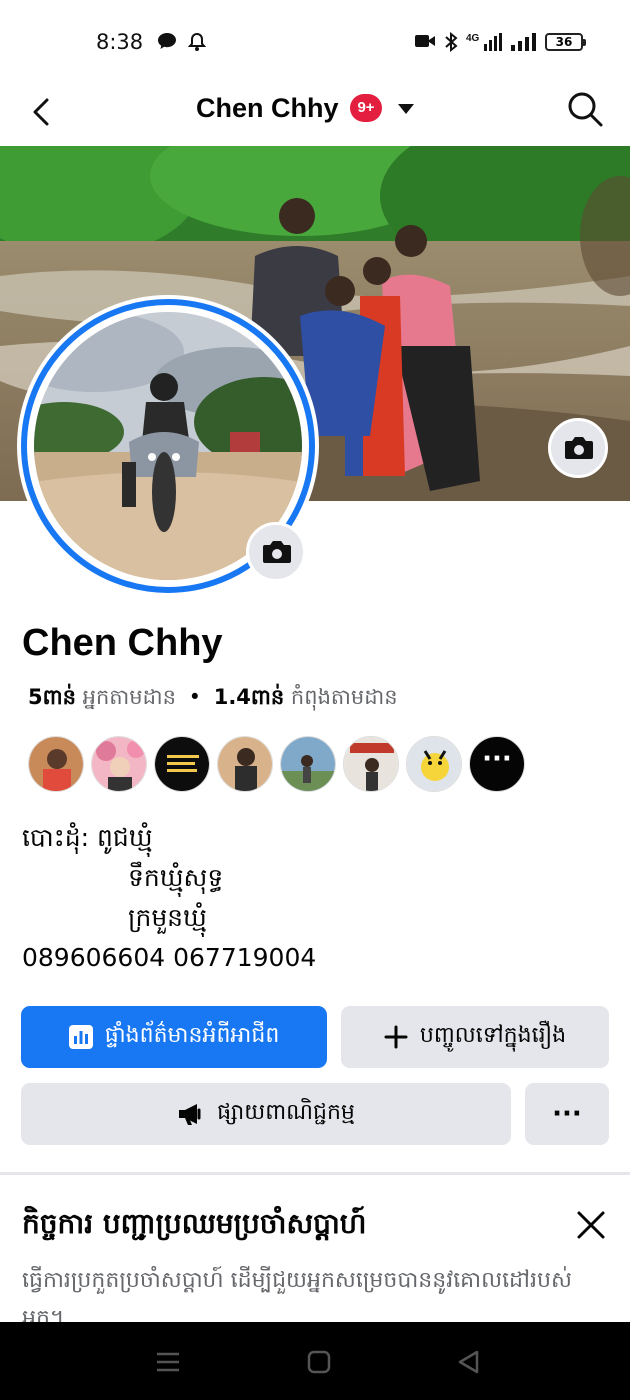 The height and width of the screenshot is (1400, 630). Describe the element at coordinates (129, 697) in the screenshot. I see `followers-label: អ្នកតាមដាន` at that location.